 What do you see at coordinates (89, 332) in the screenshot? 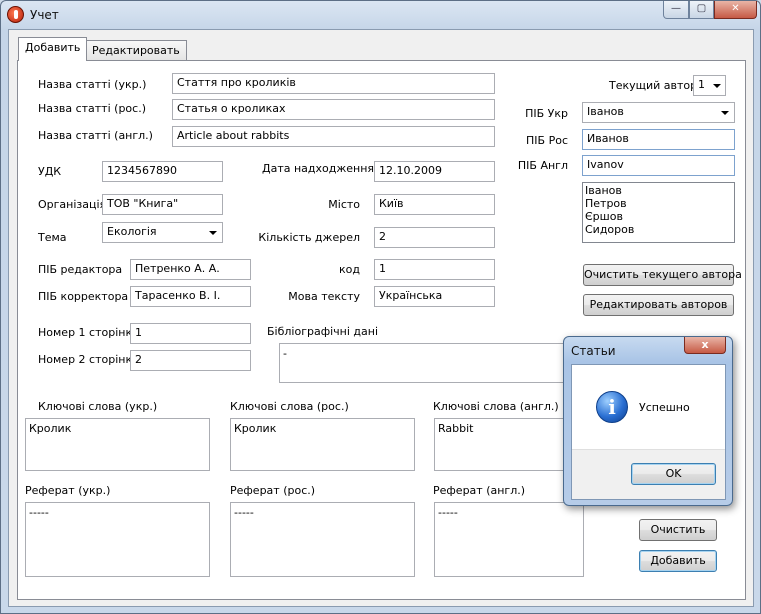
I see `page1-label: Номер 1 сторінки` at bounding box center [89, 332].